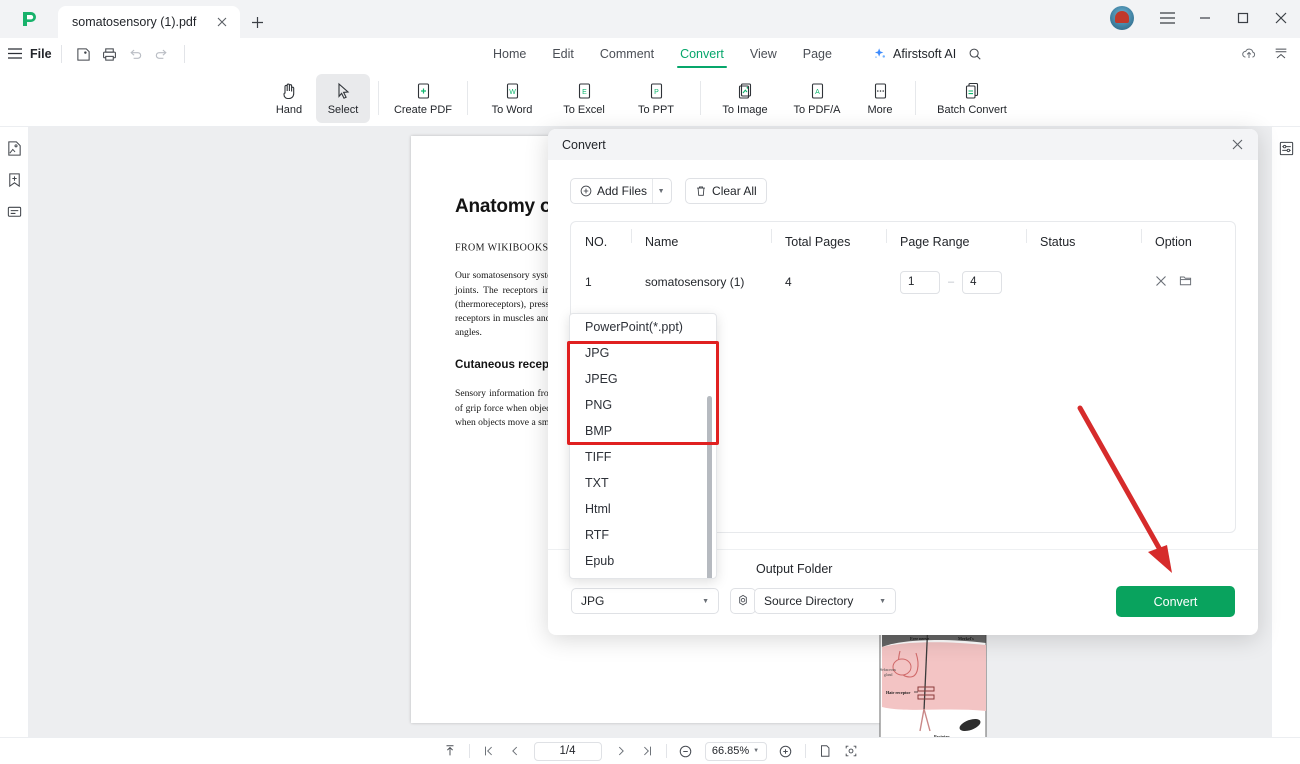 Image resolution: width=1300 pixels, height=764 pixels. I want to click on zoom-in-icon, so click(786, 751).